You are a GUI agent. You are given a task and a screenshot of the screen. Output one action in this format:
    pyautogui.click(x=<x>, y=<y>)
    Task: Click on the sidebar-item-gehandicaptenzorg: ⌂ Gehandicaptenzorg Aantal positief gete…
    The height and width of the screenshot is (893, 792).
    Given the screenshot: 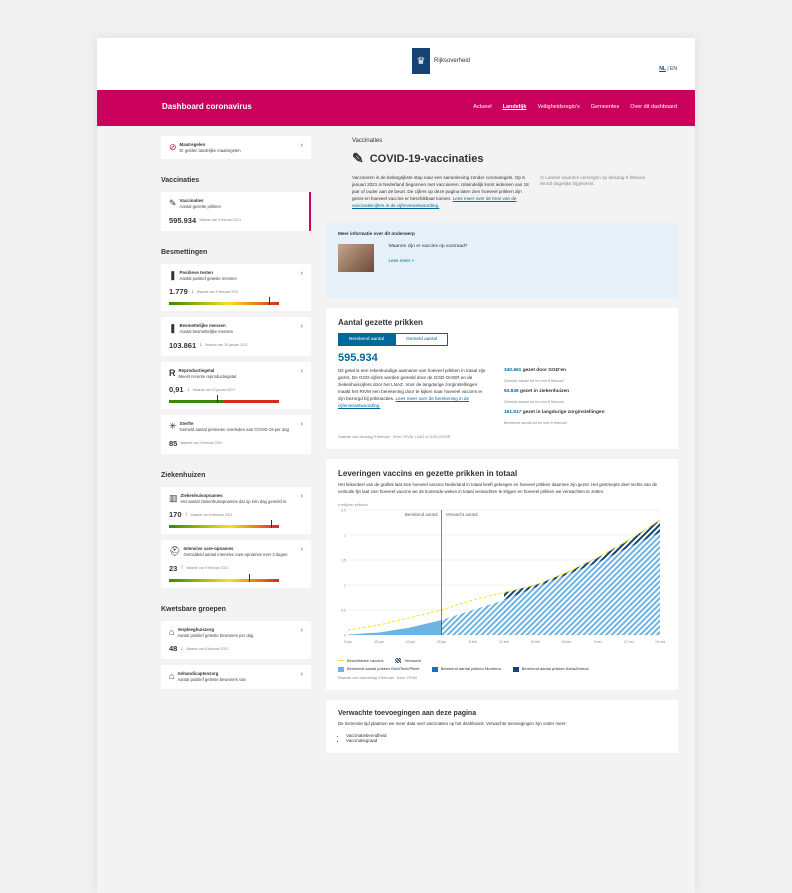 What is the action you would take?
    pyautogui.click(x=236, y=677)
    